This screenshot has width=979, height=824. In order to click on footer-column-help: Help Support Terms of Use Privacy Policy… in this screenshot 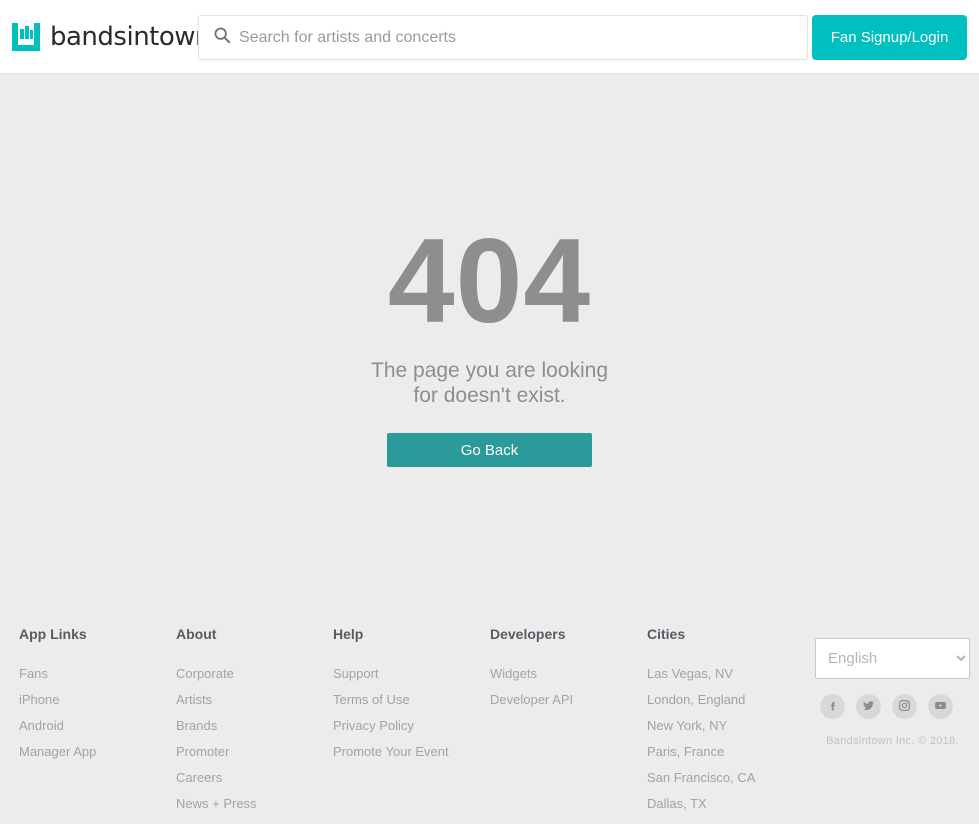, I will do `click(411, 724)`.